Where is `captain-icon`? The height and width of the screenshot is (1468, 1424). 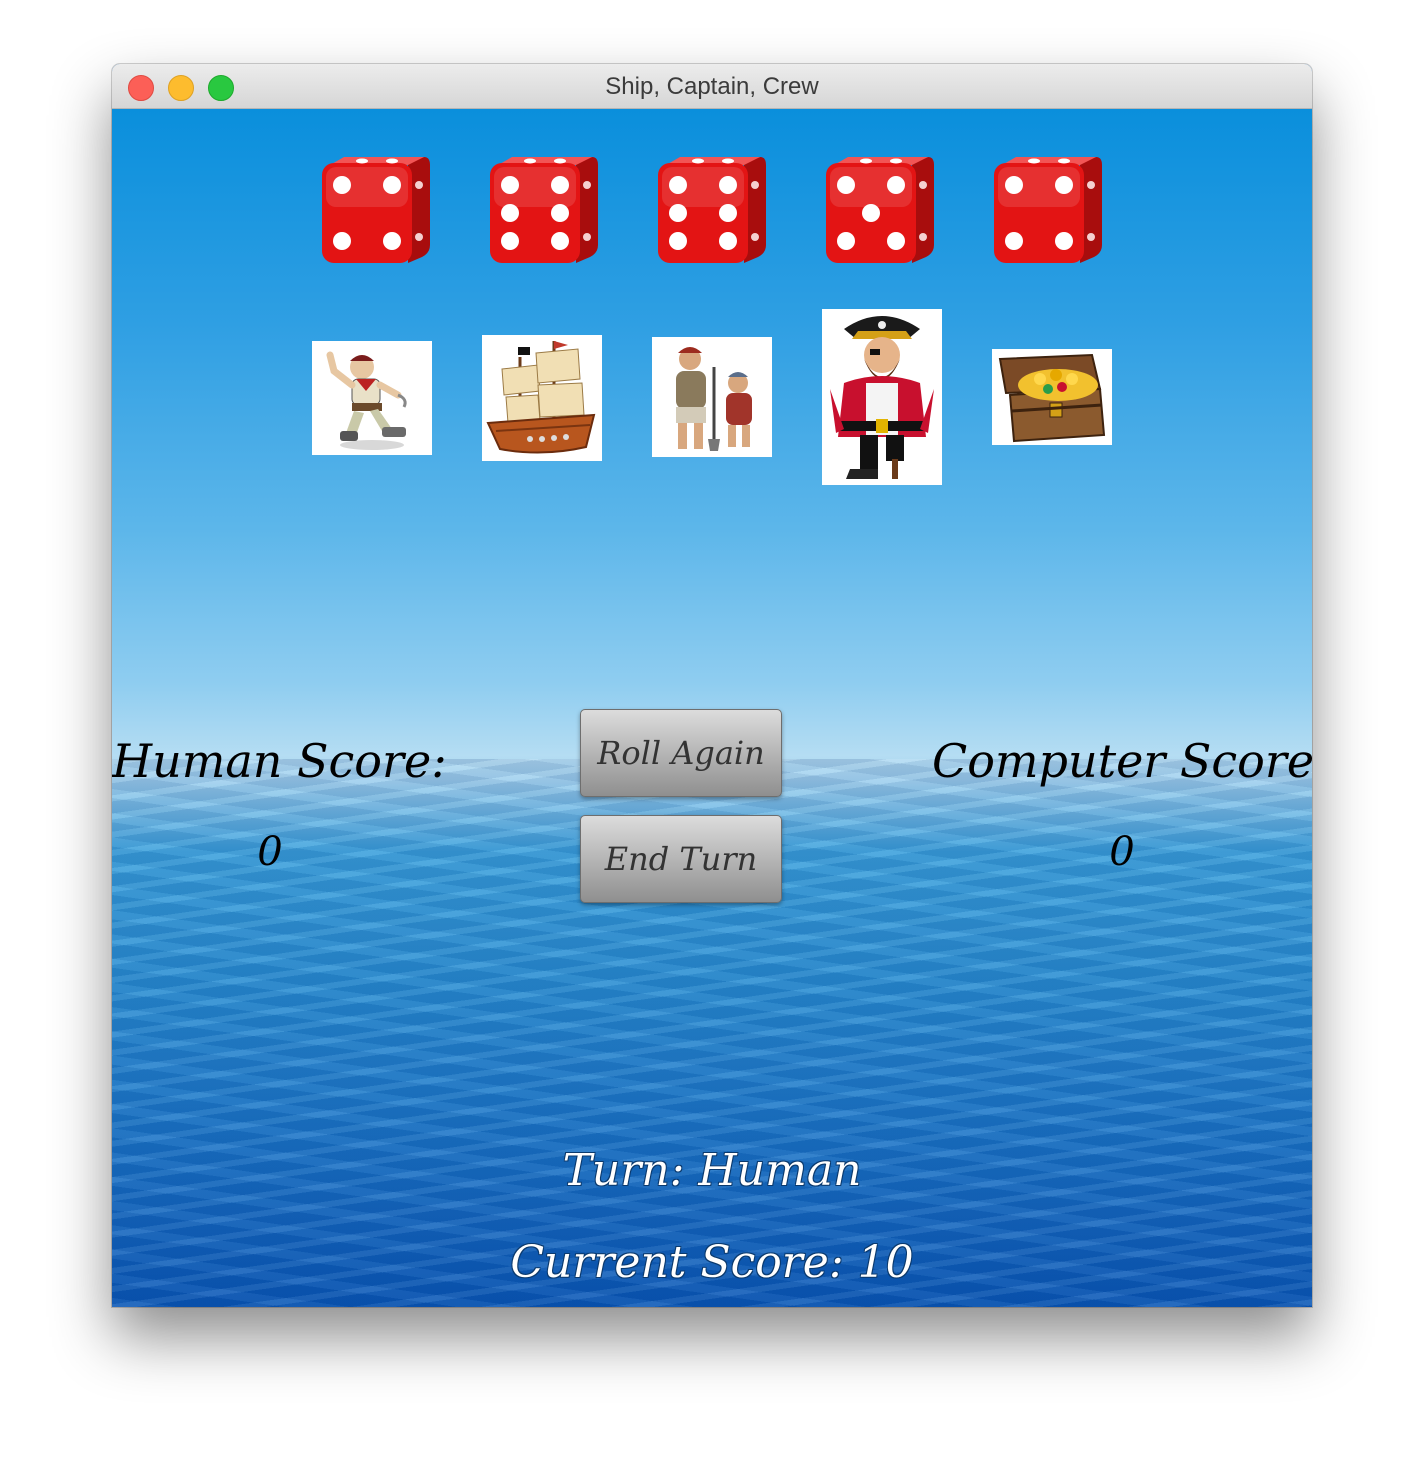
captain-icon is located at coordinates (882, 397).